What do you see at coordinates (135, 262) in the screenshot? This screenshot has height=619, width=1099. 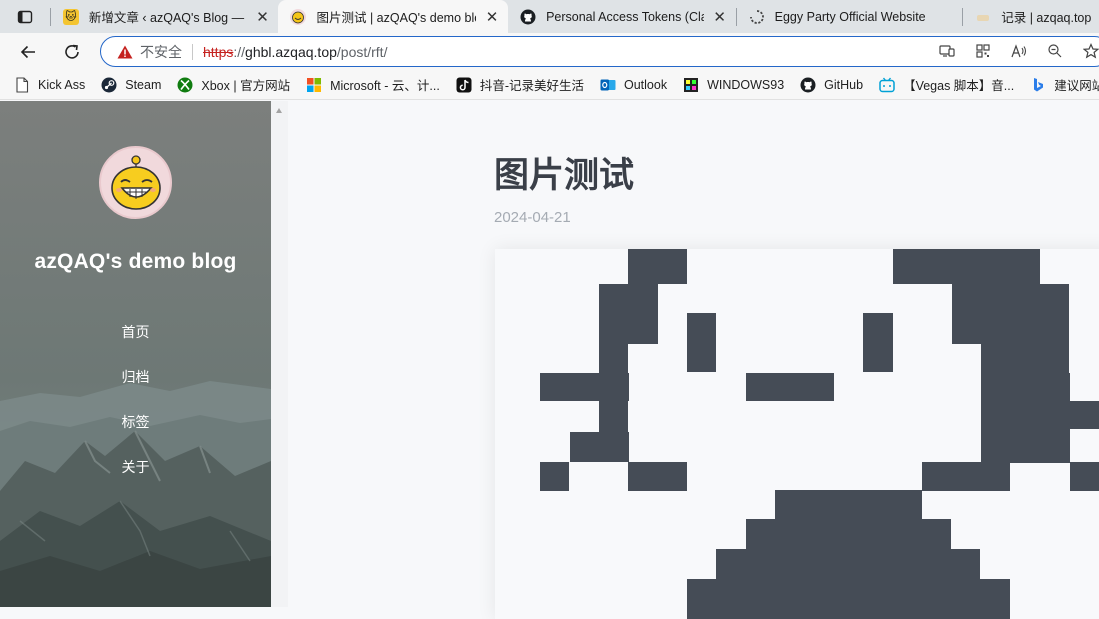 I see `site-title: azQAQ's demo blog` at bounding box center [135, 262].